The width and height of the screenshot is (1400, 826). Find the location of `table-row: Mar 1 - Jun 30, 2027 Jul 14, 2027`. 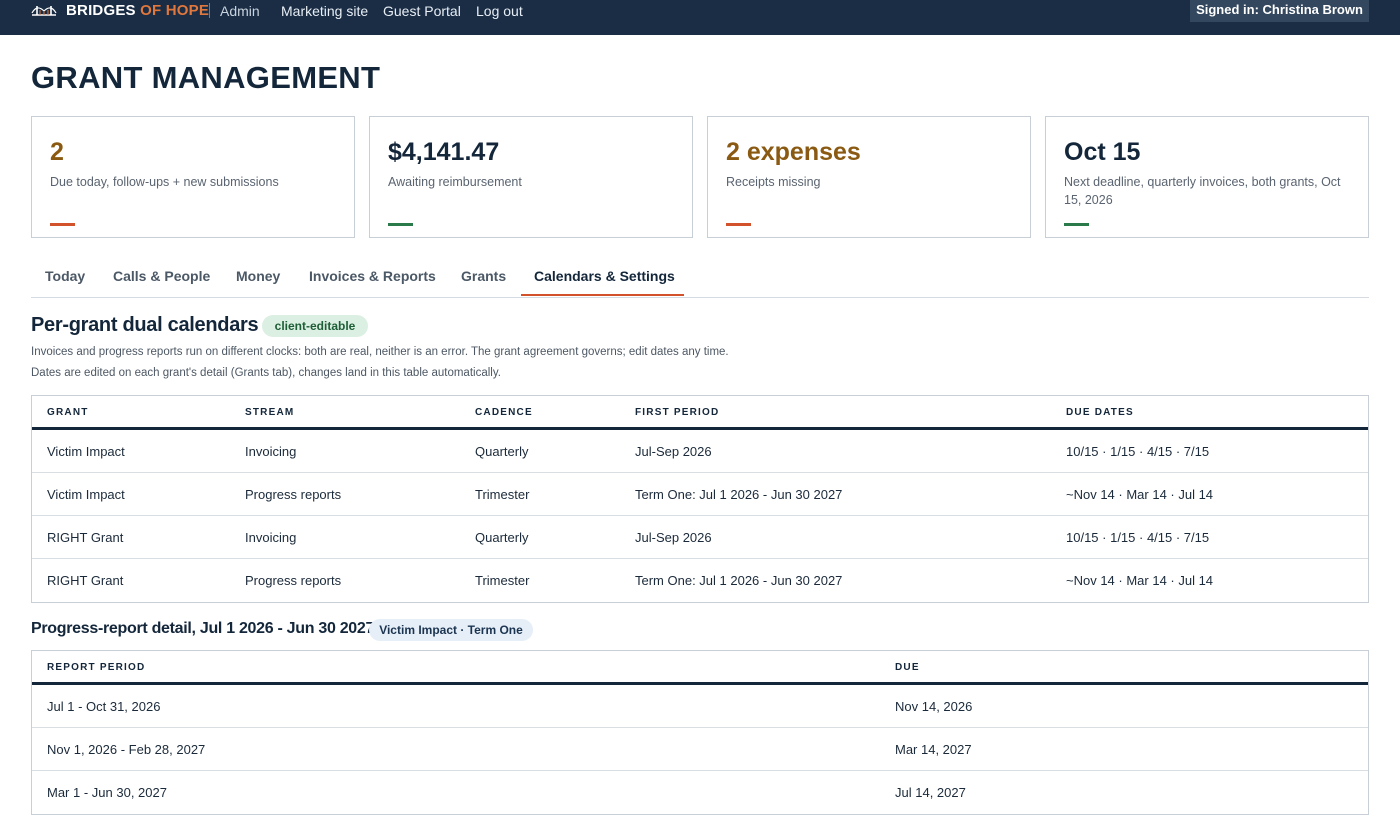

table-row: Mar 1 - Jun 30, 2027 Jul 14, 2027 is located at coordinates (700, 792).